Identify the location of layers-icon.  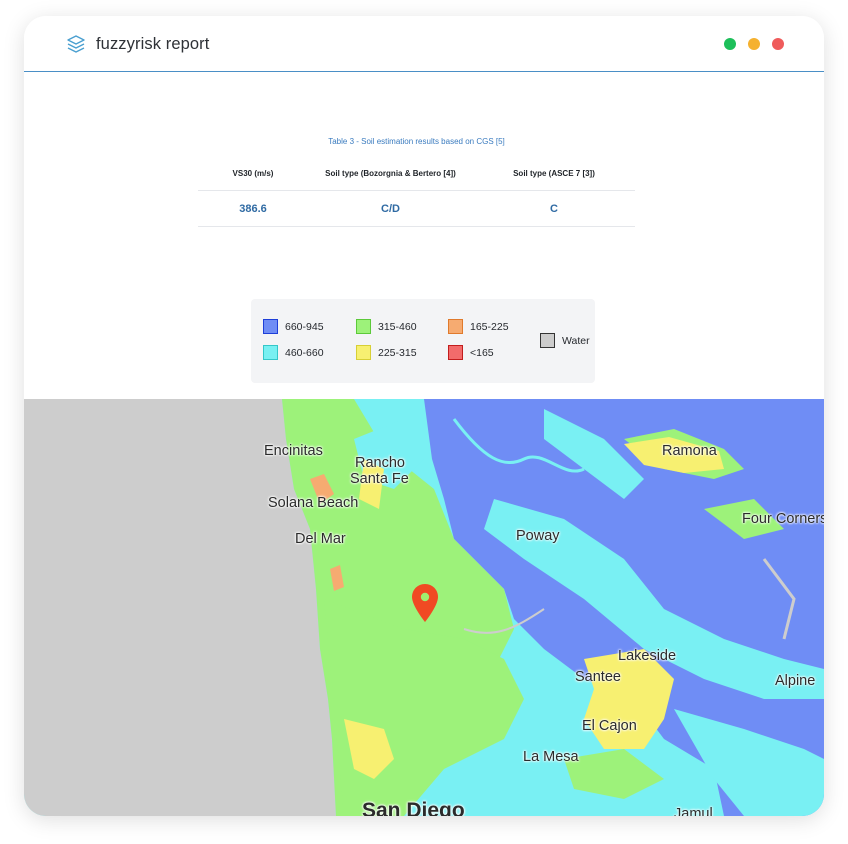
(76, 44).